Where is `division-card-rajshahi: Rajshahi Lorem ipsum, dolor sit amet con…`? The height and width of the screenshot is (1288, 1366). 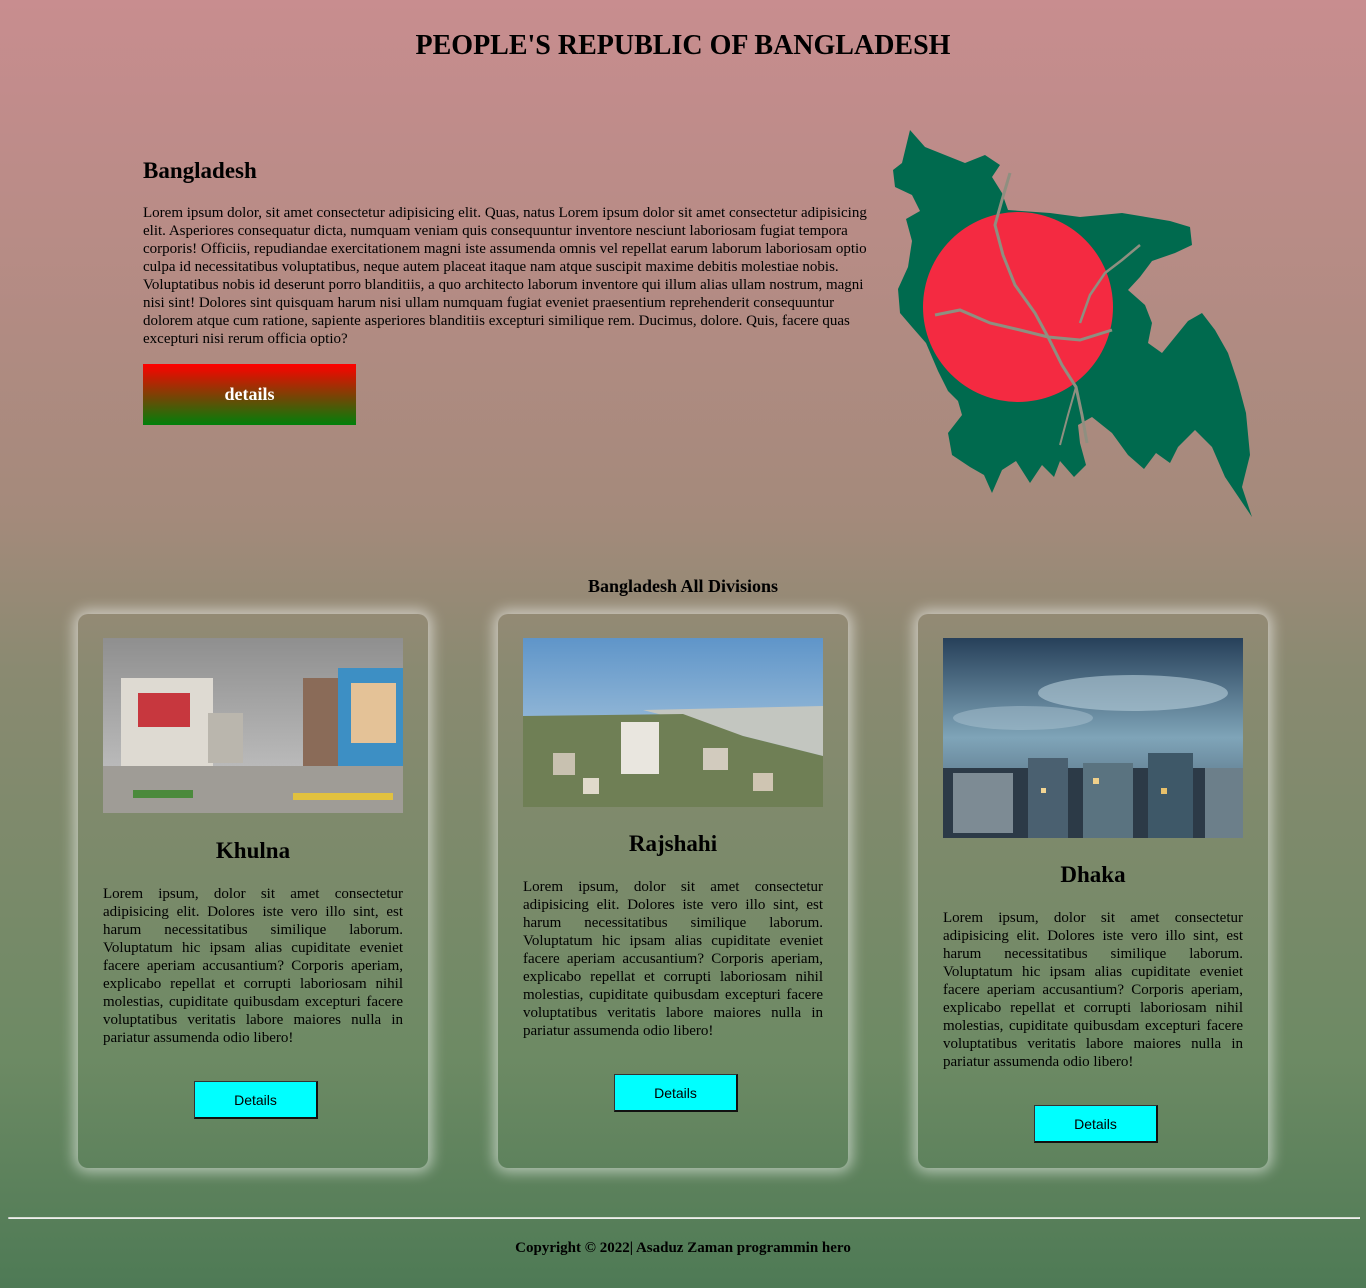 division-card-rajshahi: Rajshahi Lorem ipsum, dolor sit amet con… is located at coordinates (673, 891).